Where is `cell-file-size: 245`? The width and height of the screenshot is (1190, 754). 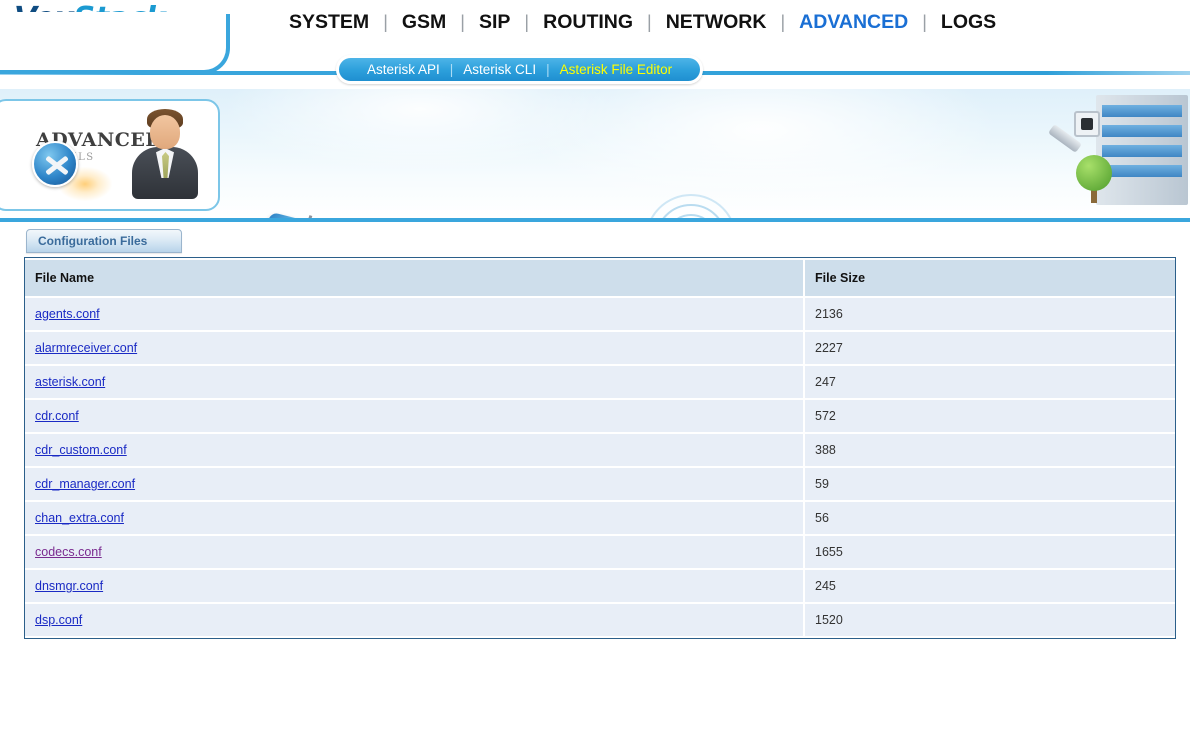 cell-file-size: 245 is located at coordinates (989, 586).